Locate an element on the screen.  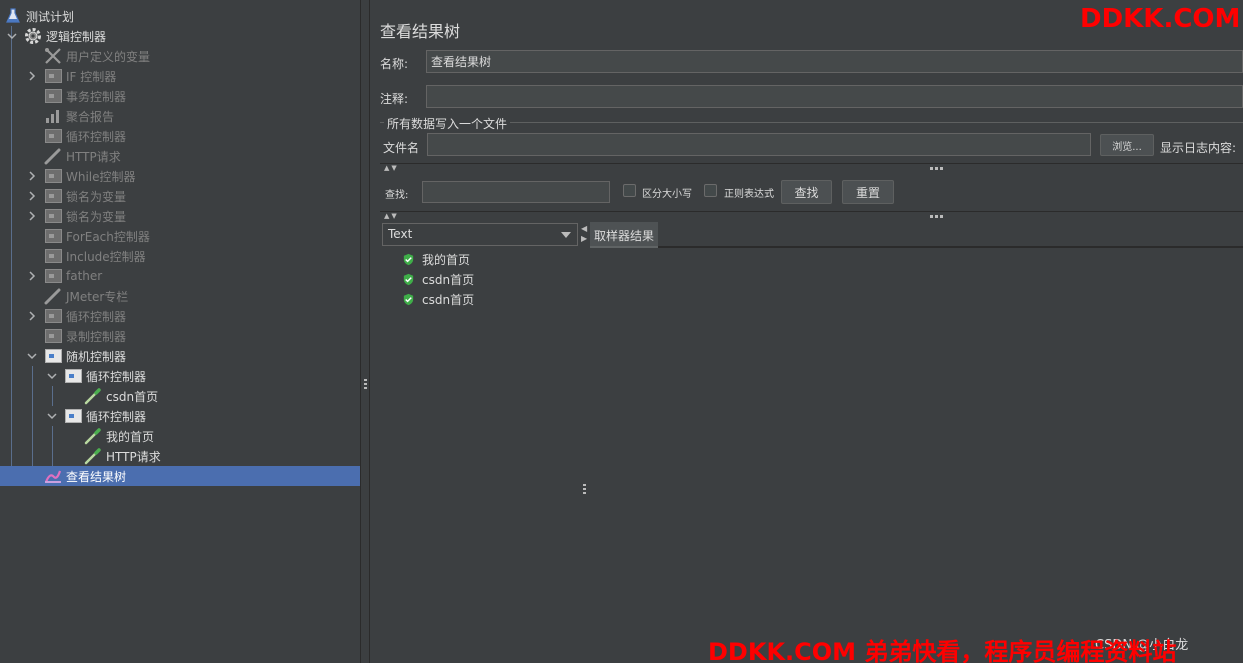
renderer-select: Text is located at coordinates (480, 234).